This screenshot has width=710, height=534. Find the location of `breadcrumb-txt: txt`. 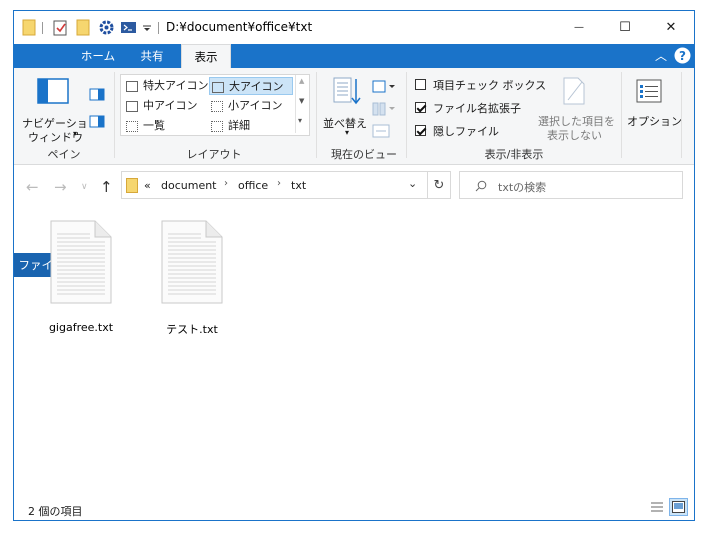

breadcrumb-txt: txt is located at coordinates (298, 185).